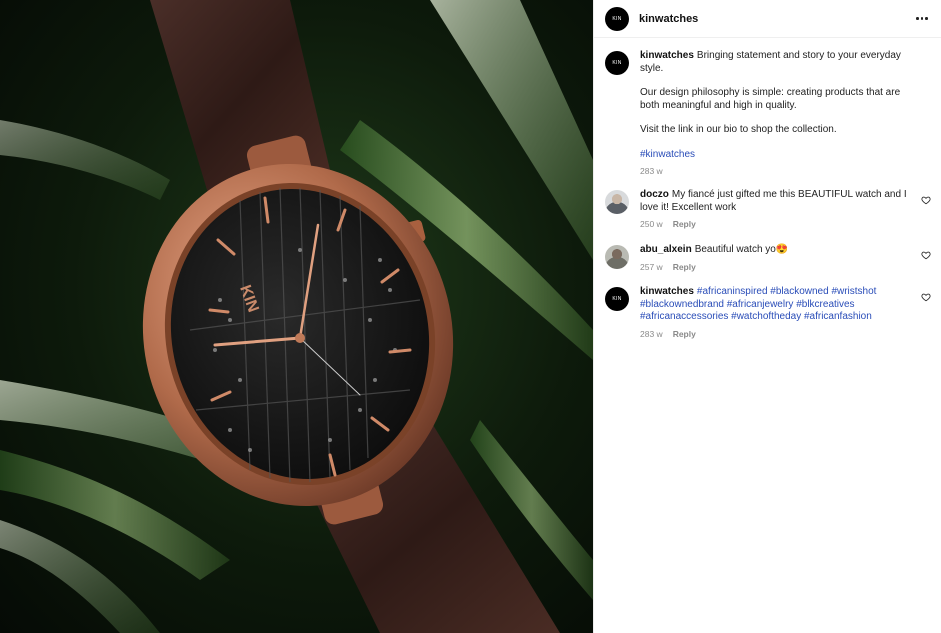 The image size is (941, 633). I want to click on post-header: KIN kinwatches, so click(767, 19).